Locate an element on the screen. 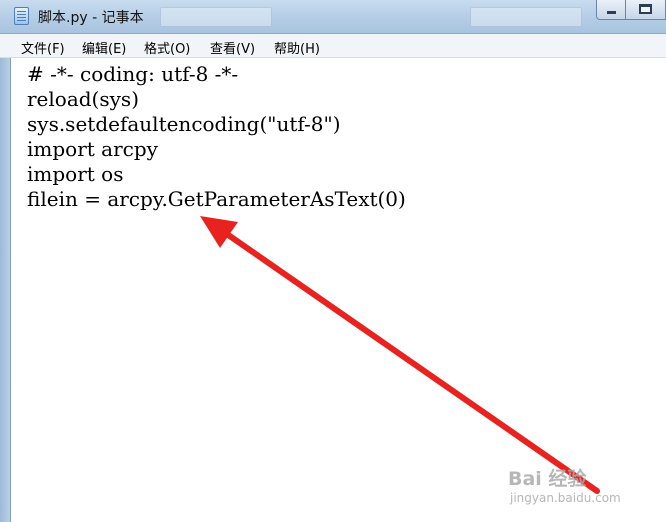 The image size is (666, 522). watermark-logo-text: Bai 经验 is located at coordinates (547, 479).